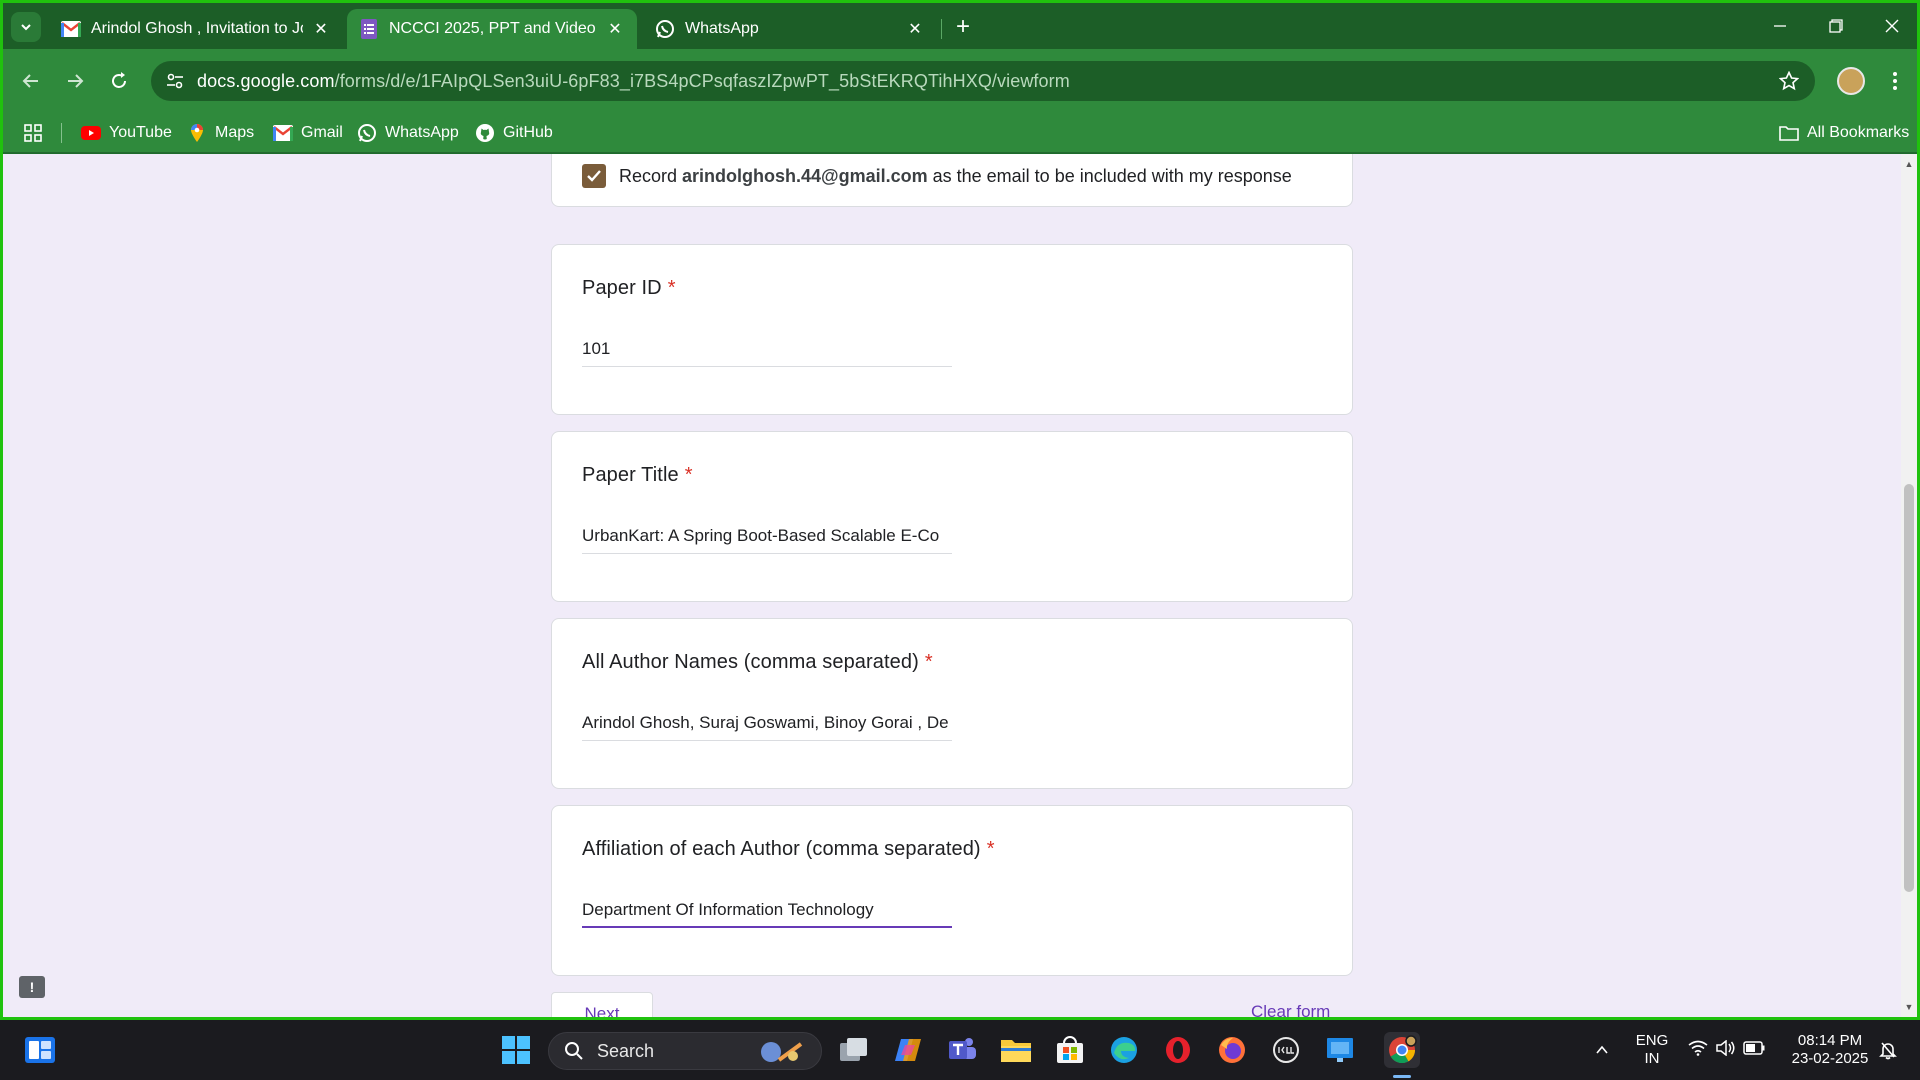 The width and height of the screenshot is (1920, 1080). I want to click on minimize-icon, so click(1780, 26).